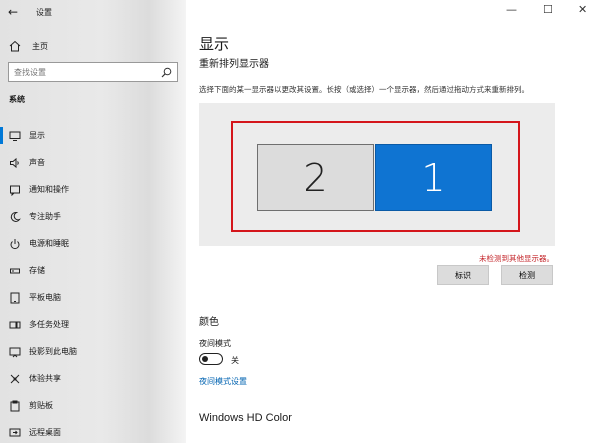  Describe the element at coordinates (17, 99) in the screenshot. I see `section-title-system: 系统` at that location.